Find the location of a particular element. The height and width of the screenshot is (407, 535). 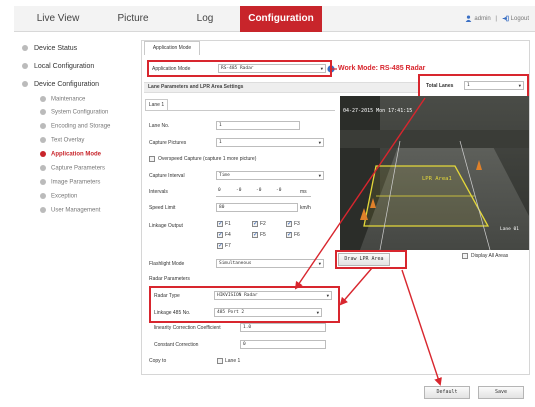

arrow-lanes-to-radar is located at coordinates (360, 193).